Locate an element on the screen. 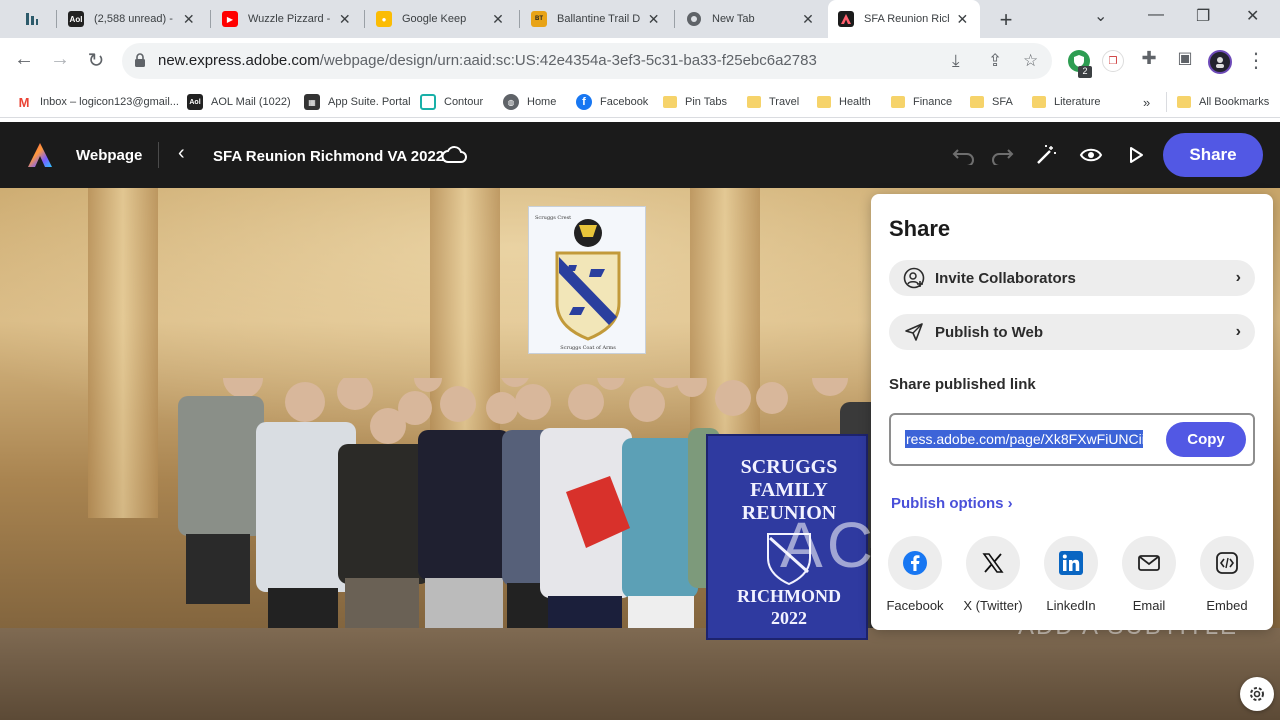  share-facebook: Facebook is located at coordinates (915, 574).